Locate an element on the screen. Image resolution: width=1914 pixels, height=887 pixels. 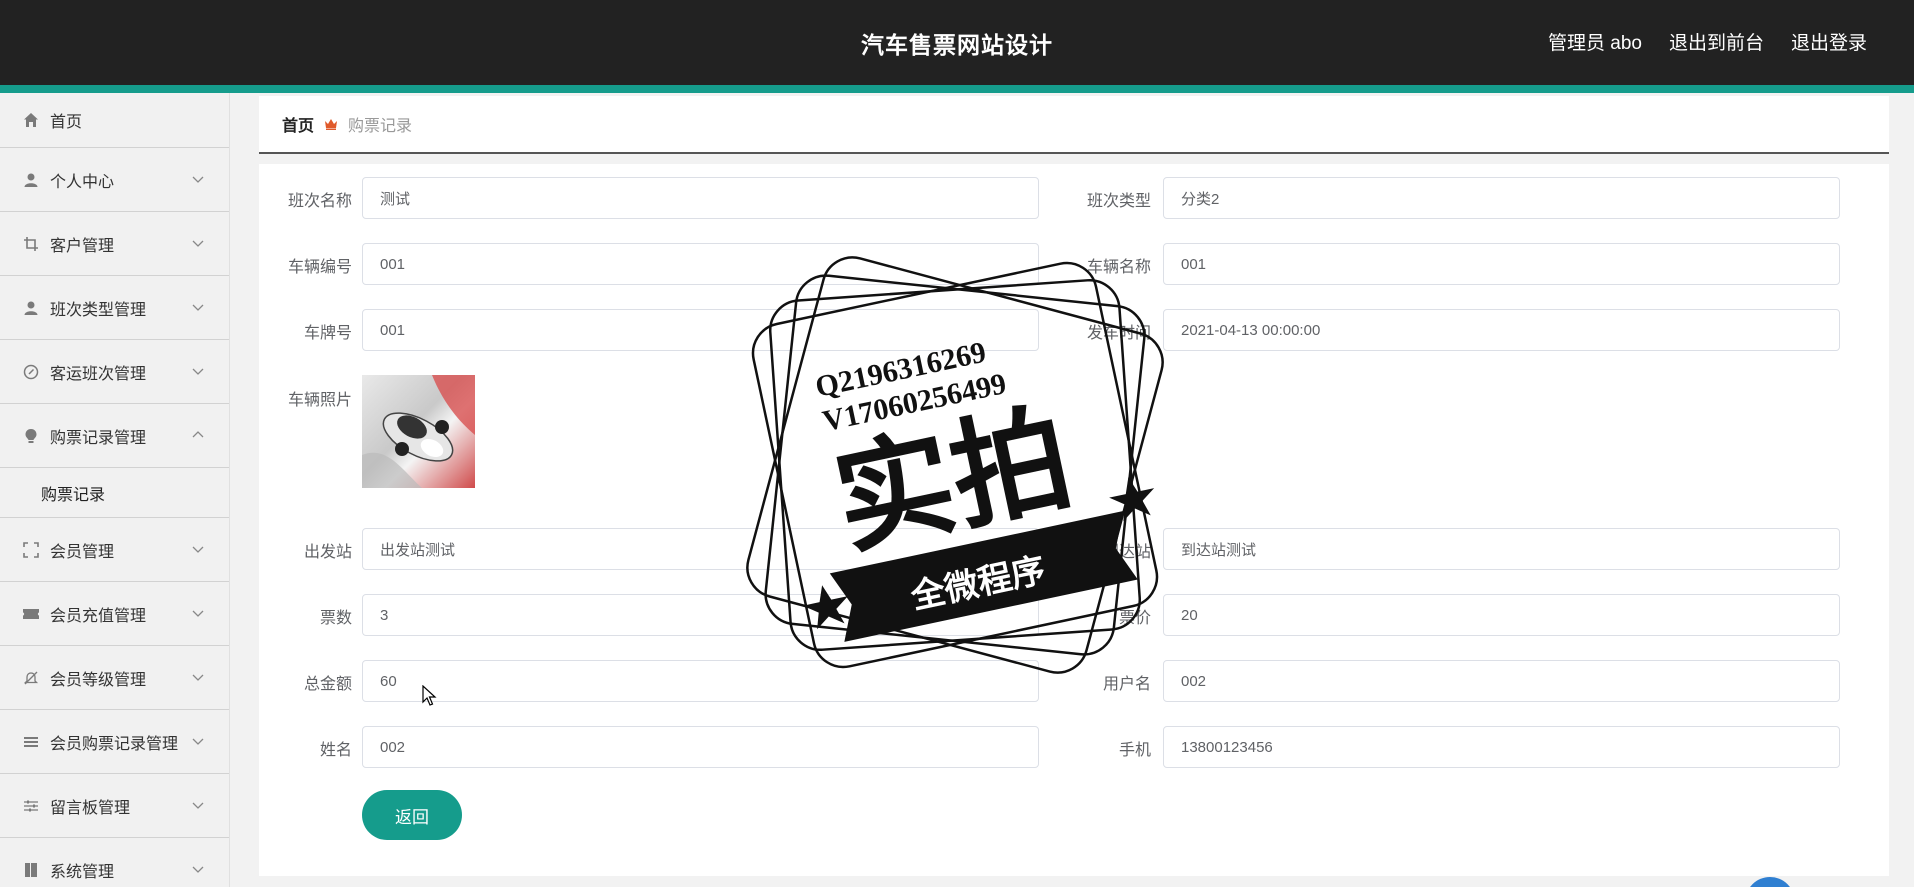
banci-name-label: 班次名称 is located at coordinates (319, 201).